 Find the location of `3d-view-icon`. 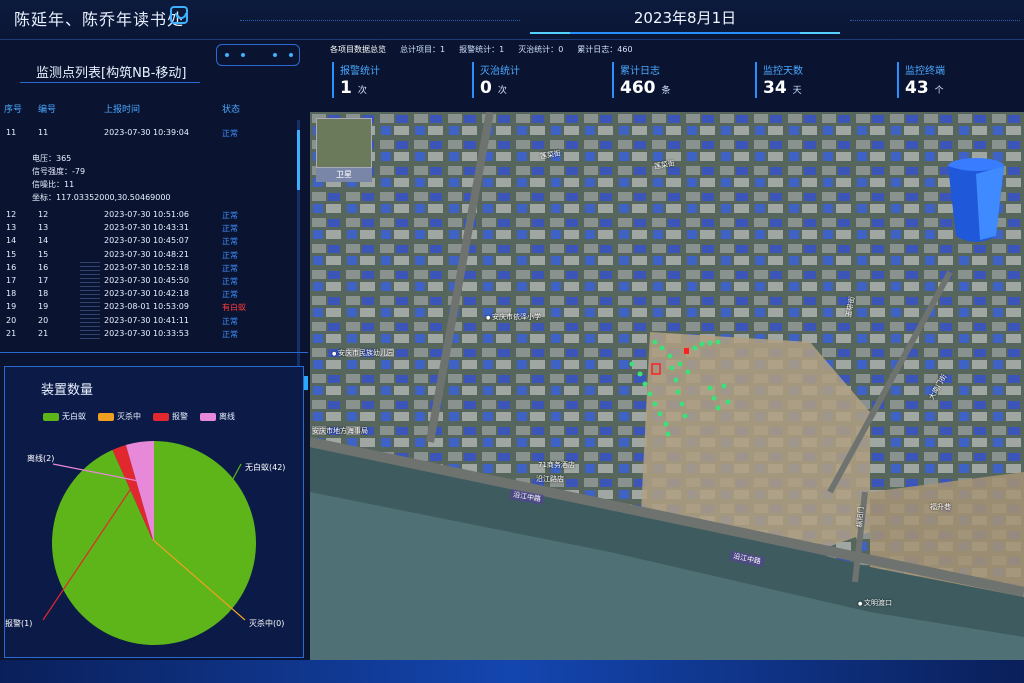

3d-view-icon is located at coordinates (976, 201).